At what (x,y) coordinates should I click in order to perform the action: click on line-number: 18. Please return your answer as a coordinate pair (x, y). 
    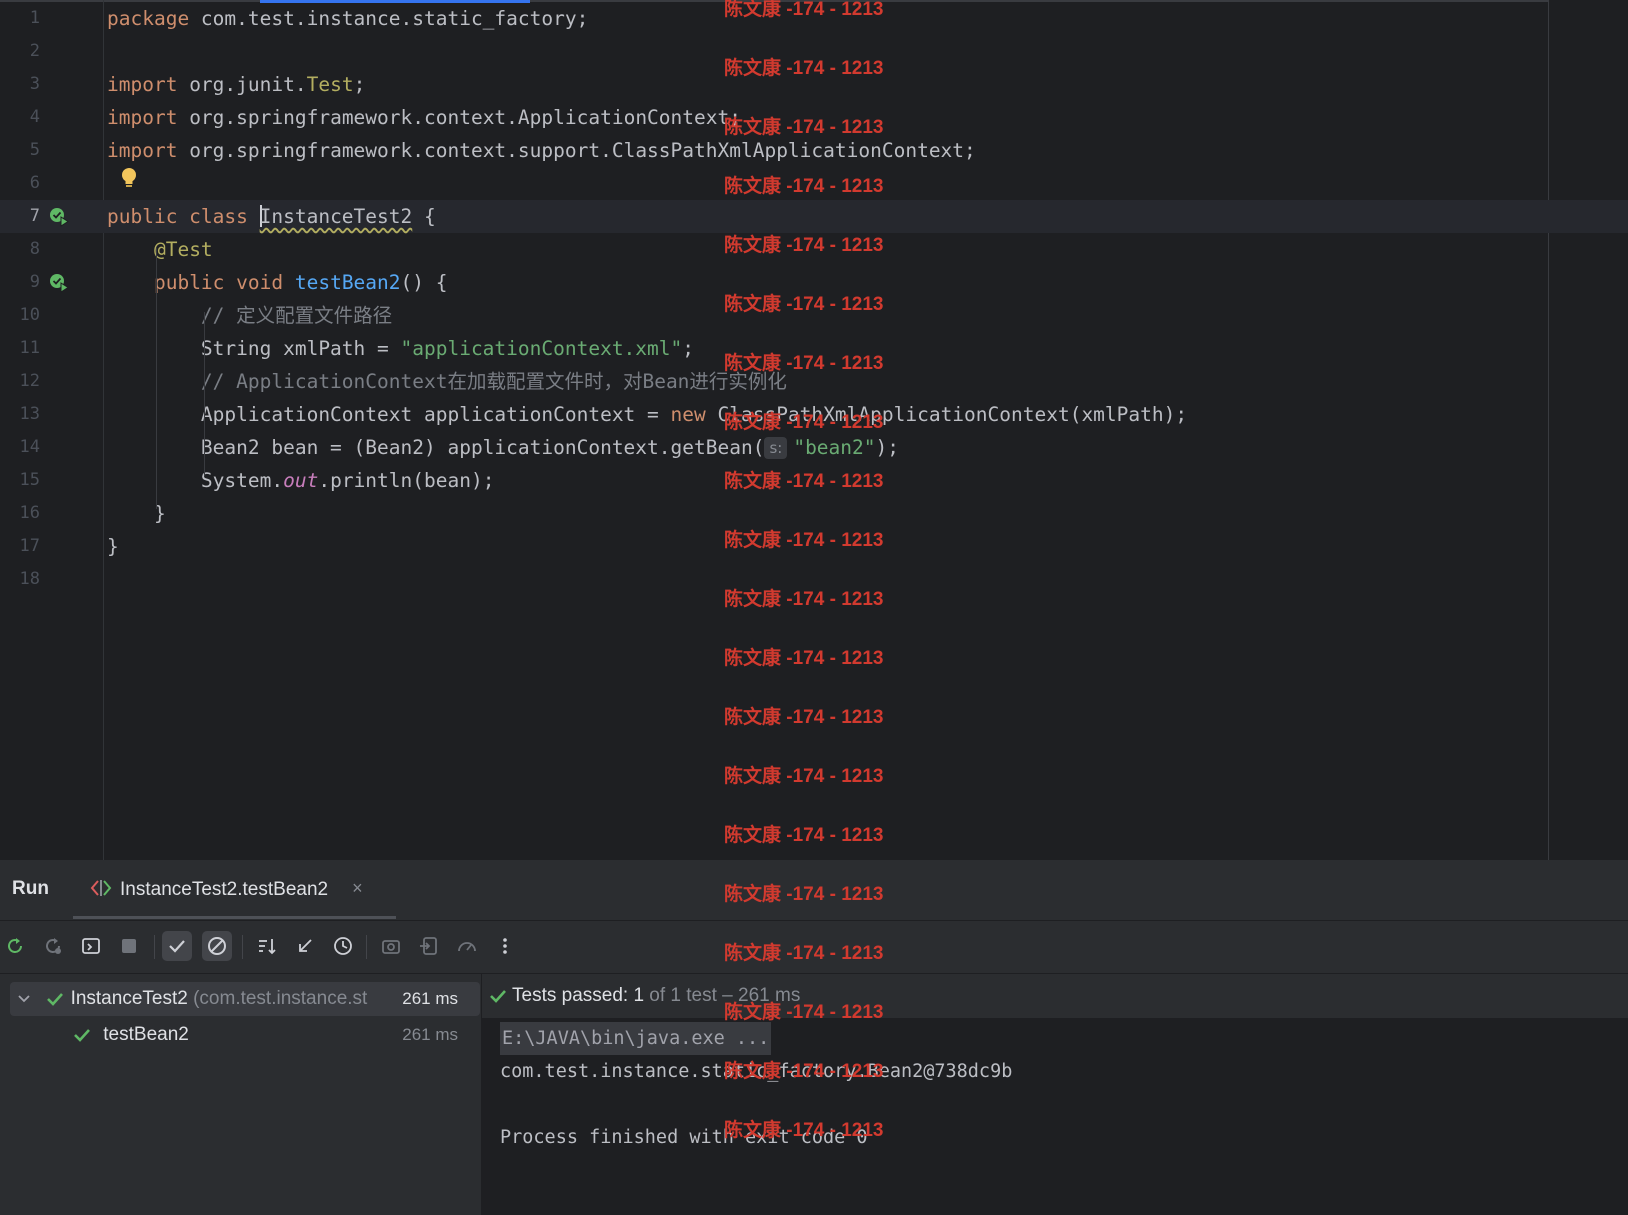
    Looking at the image, I should click on (20, 579).